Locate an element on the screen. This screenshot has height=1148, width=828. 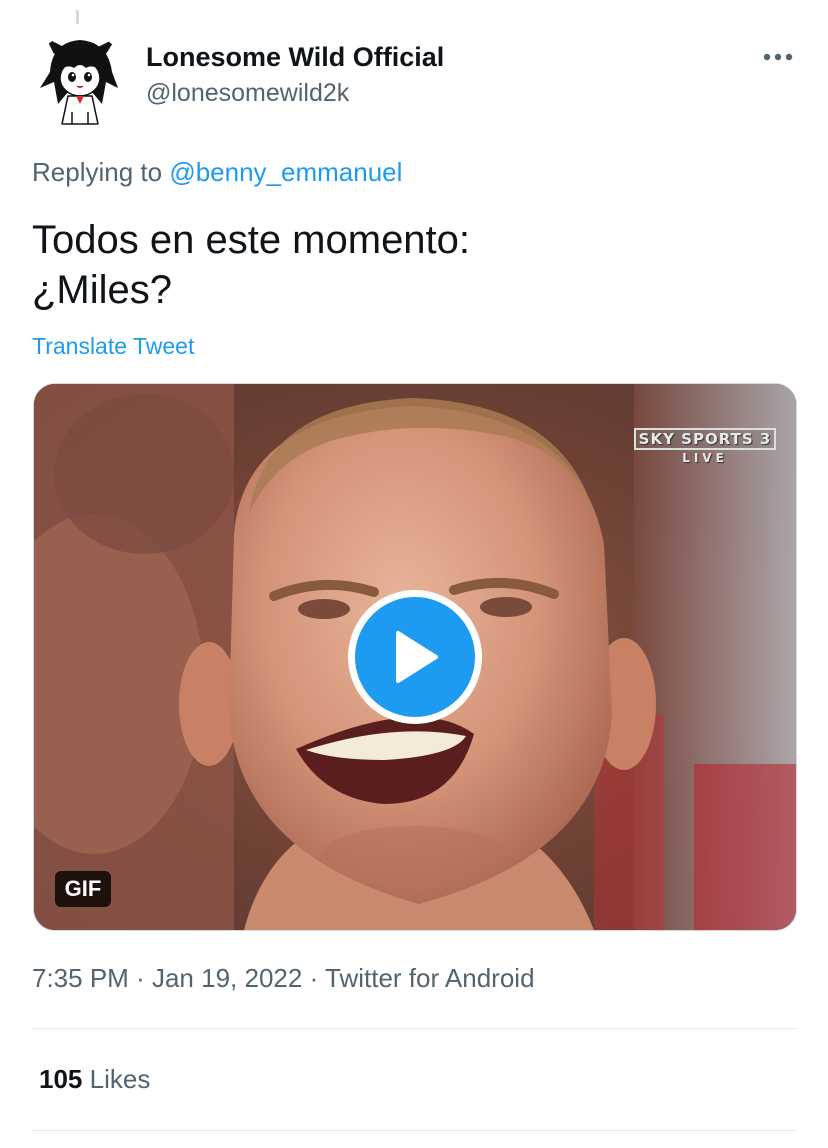
play-icon is located at coordinates (417, 657).